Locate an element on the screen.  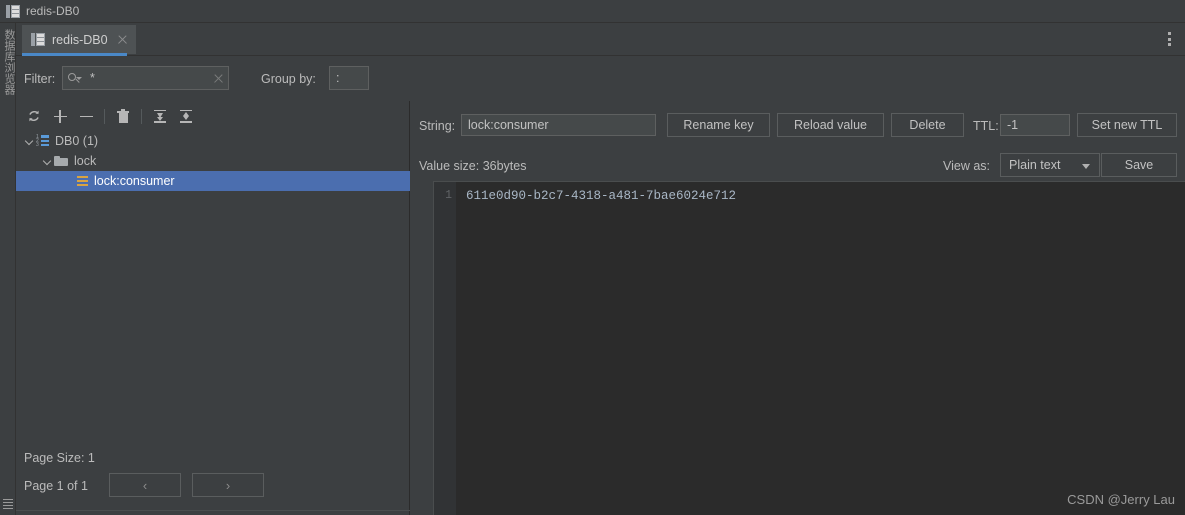
delete-button is located at coordinates (123, 116).